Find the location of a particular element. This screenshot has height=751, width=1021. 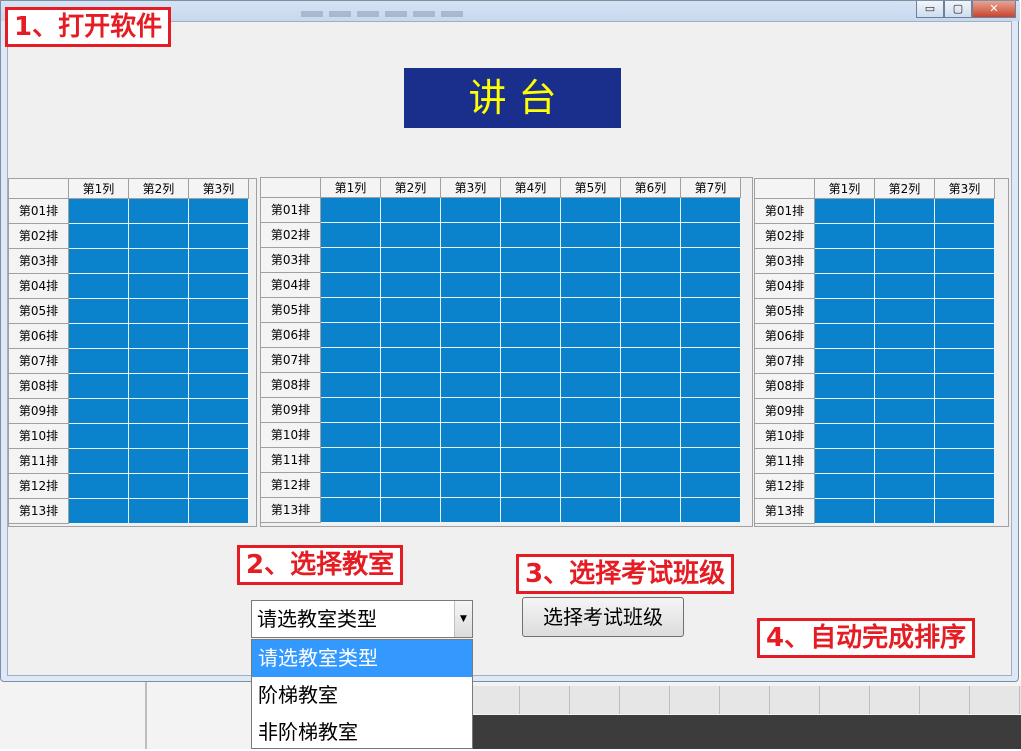

minimize-button: ▭ is located at coordinates (930, 9).